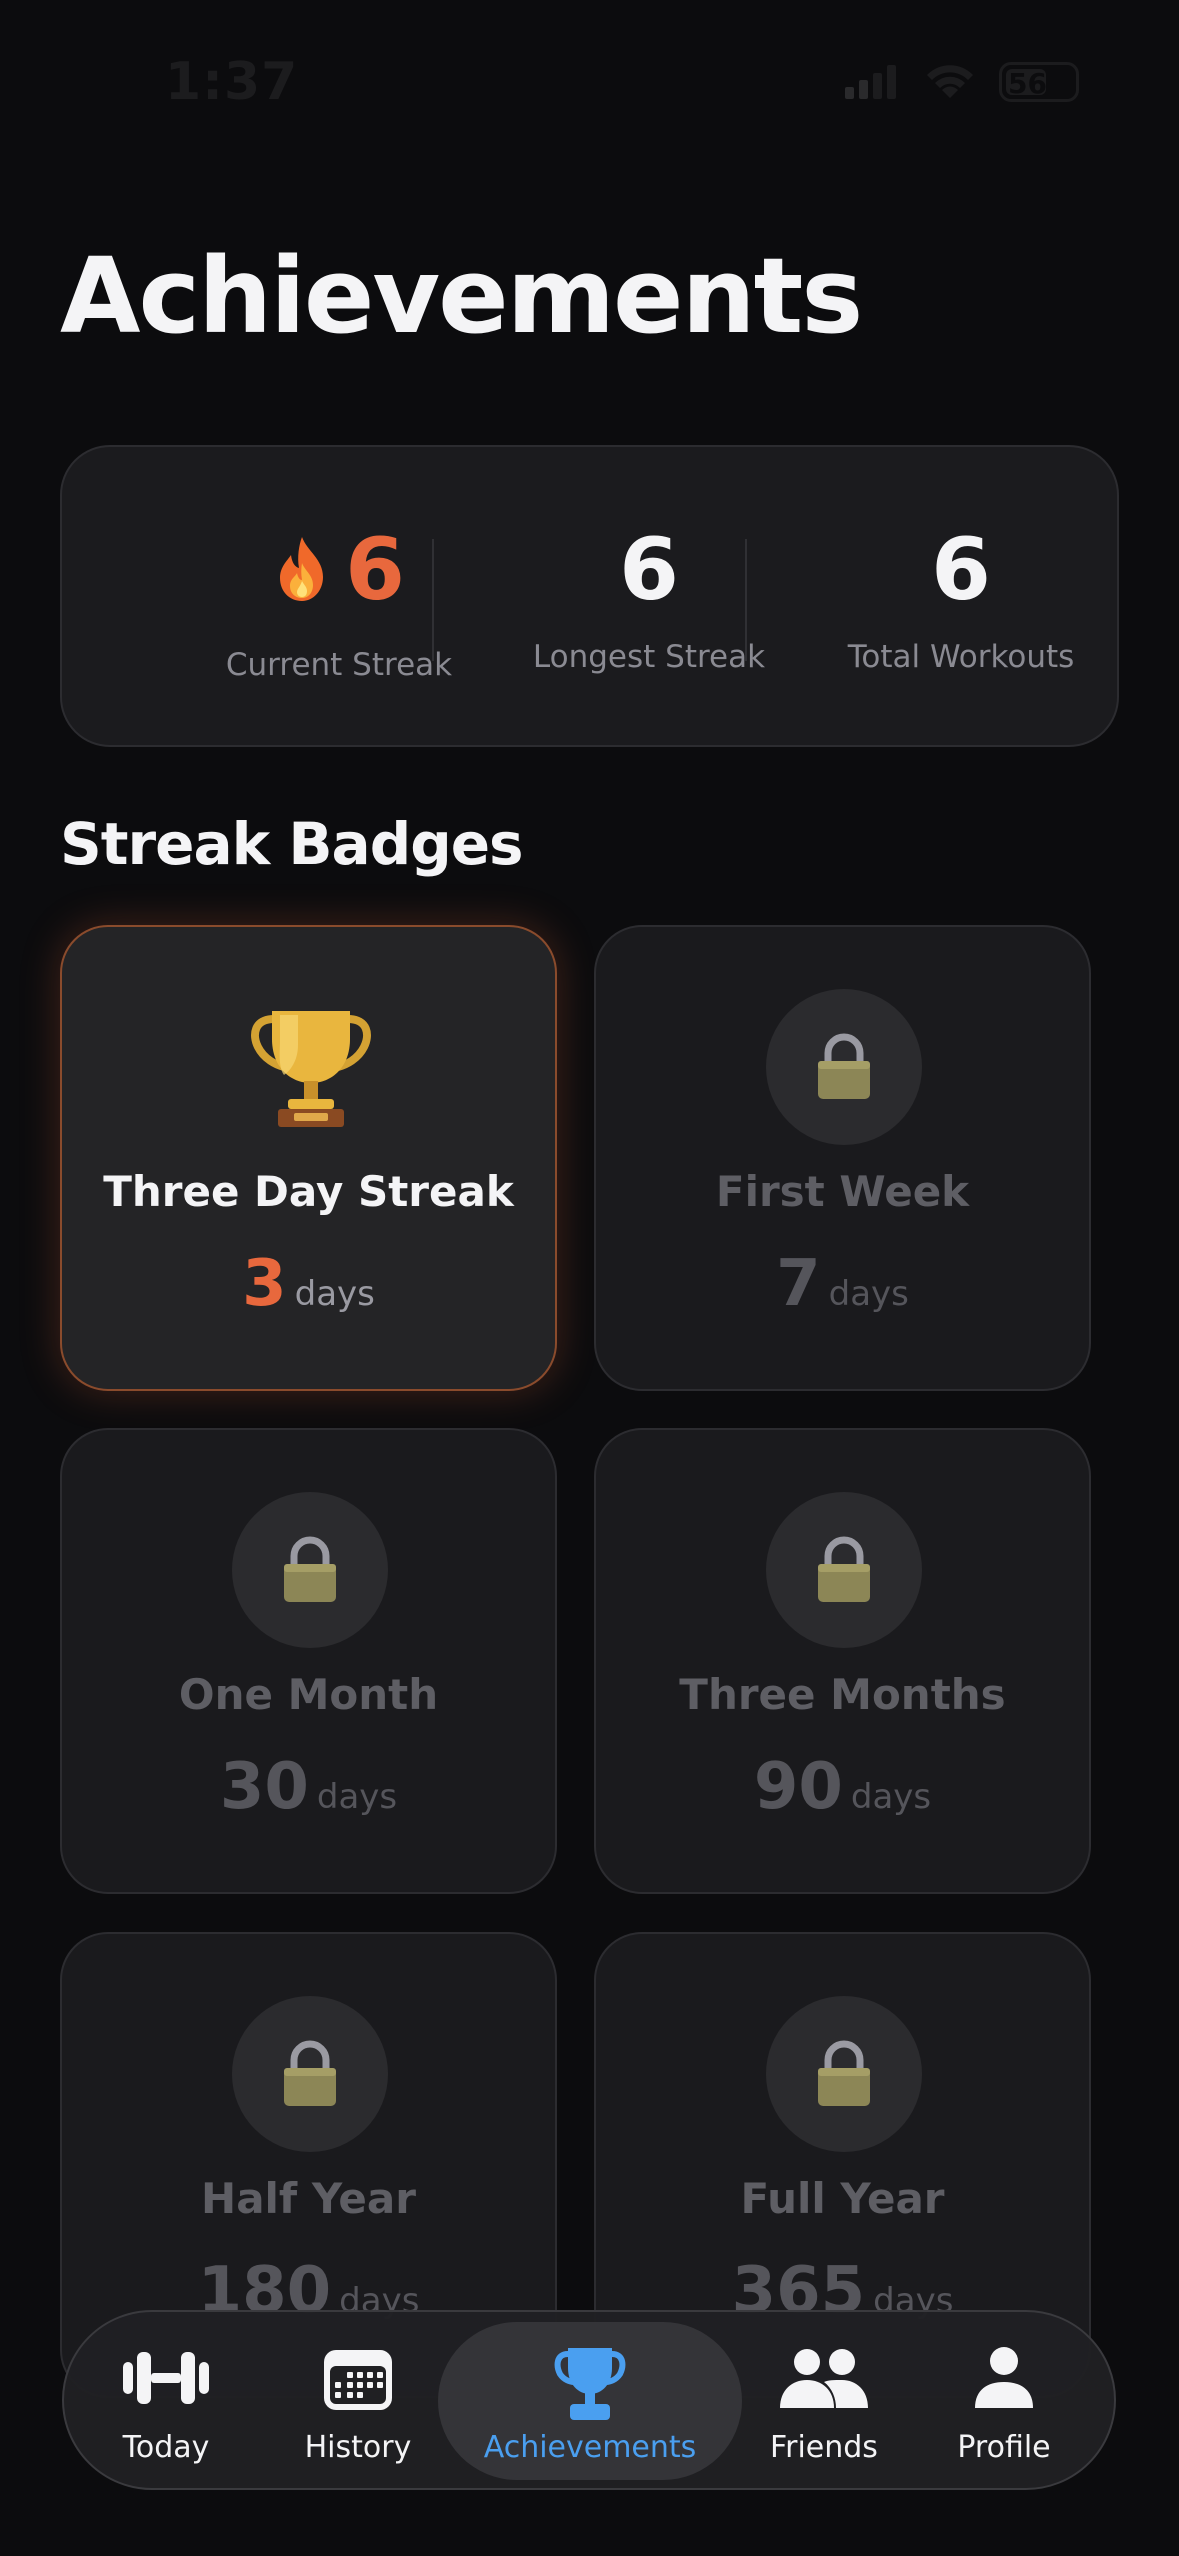 Image resolution: width=1179 pixels, height=2556 pixels. I want to click on flame-icon, so click(302, 568).